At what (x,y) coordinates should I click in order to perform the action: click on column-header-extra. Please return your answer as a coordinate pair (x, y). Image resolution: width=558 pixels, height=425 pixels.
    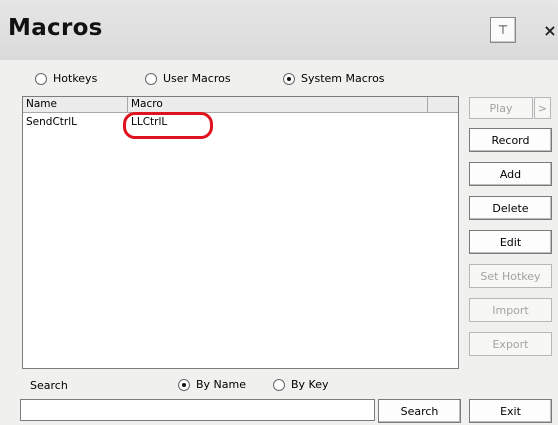
    Looking at the image, I should click on (443, 104).